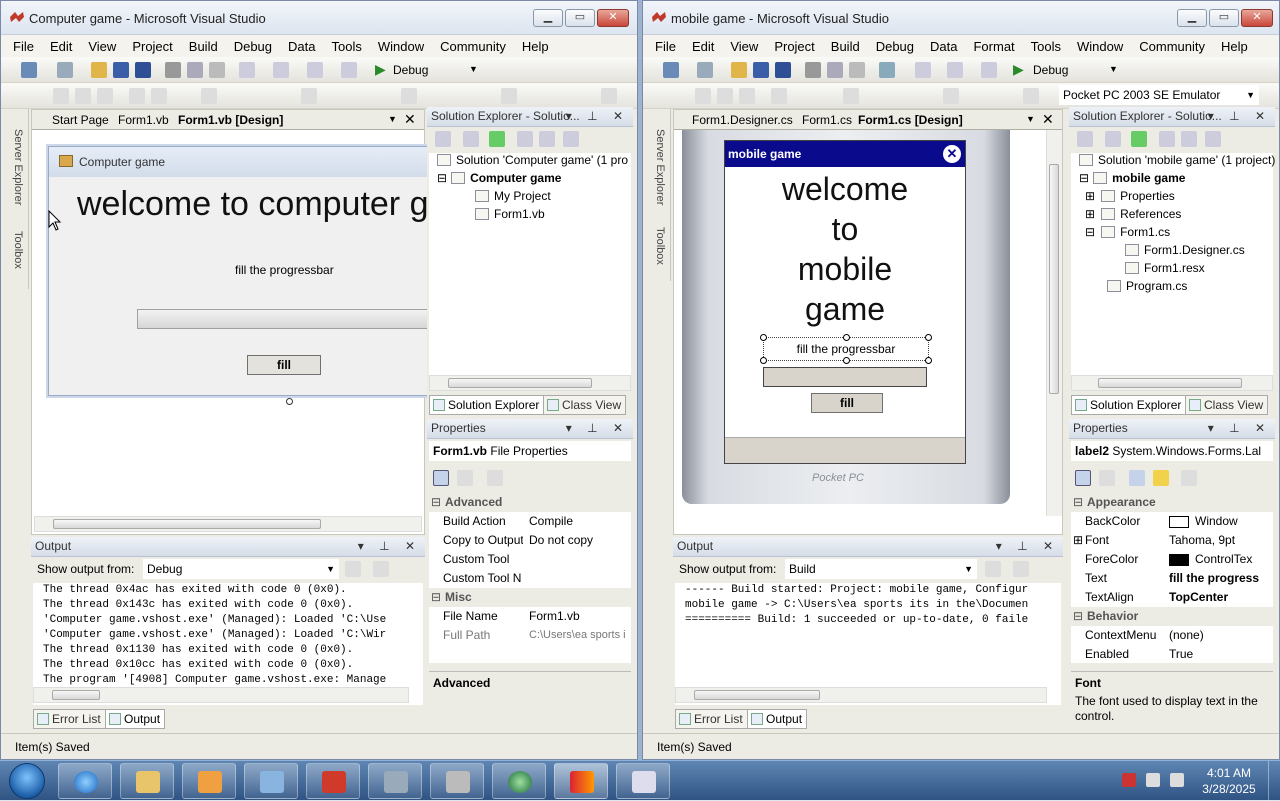  What do you see at coordinates (1132, 178) in the screenshot?
I see `tree-project: ⊟ mobile game` at bounding box center [1132, 178].